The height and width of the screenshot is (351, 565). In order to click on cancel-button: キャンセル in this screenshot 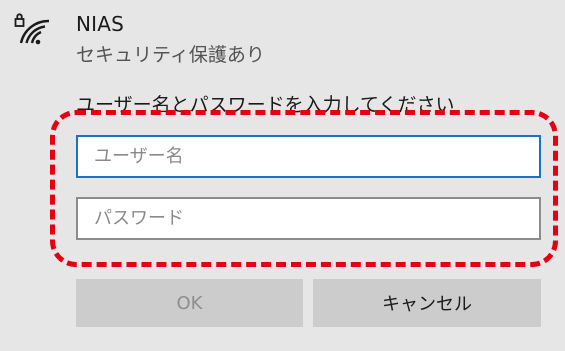, I will do `click(427, 303)`.